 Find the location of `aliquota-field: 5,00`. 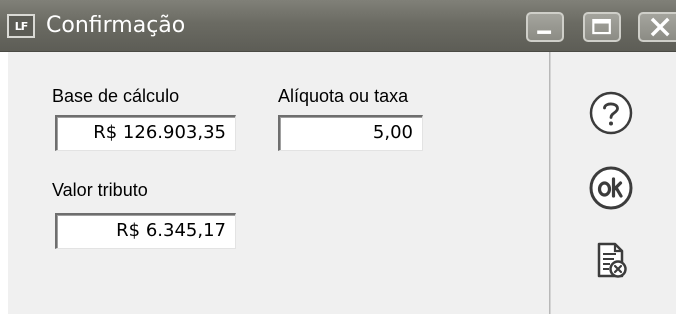

aliquota-field: 5,00 is located at coordinates (350, 133).